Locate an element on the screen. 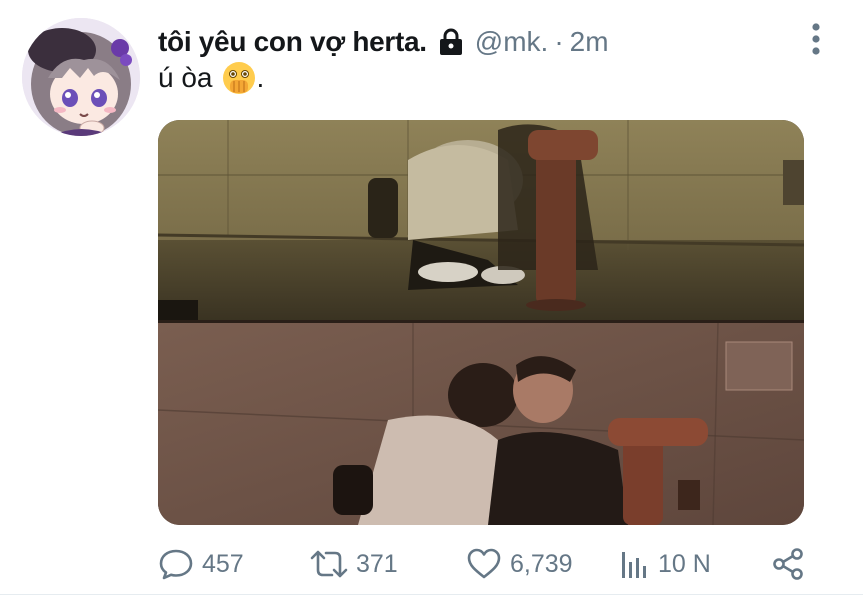 This screenshot has height=600, width=863. like-count: 6,739 is located at coordinates (541, 563).